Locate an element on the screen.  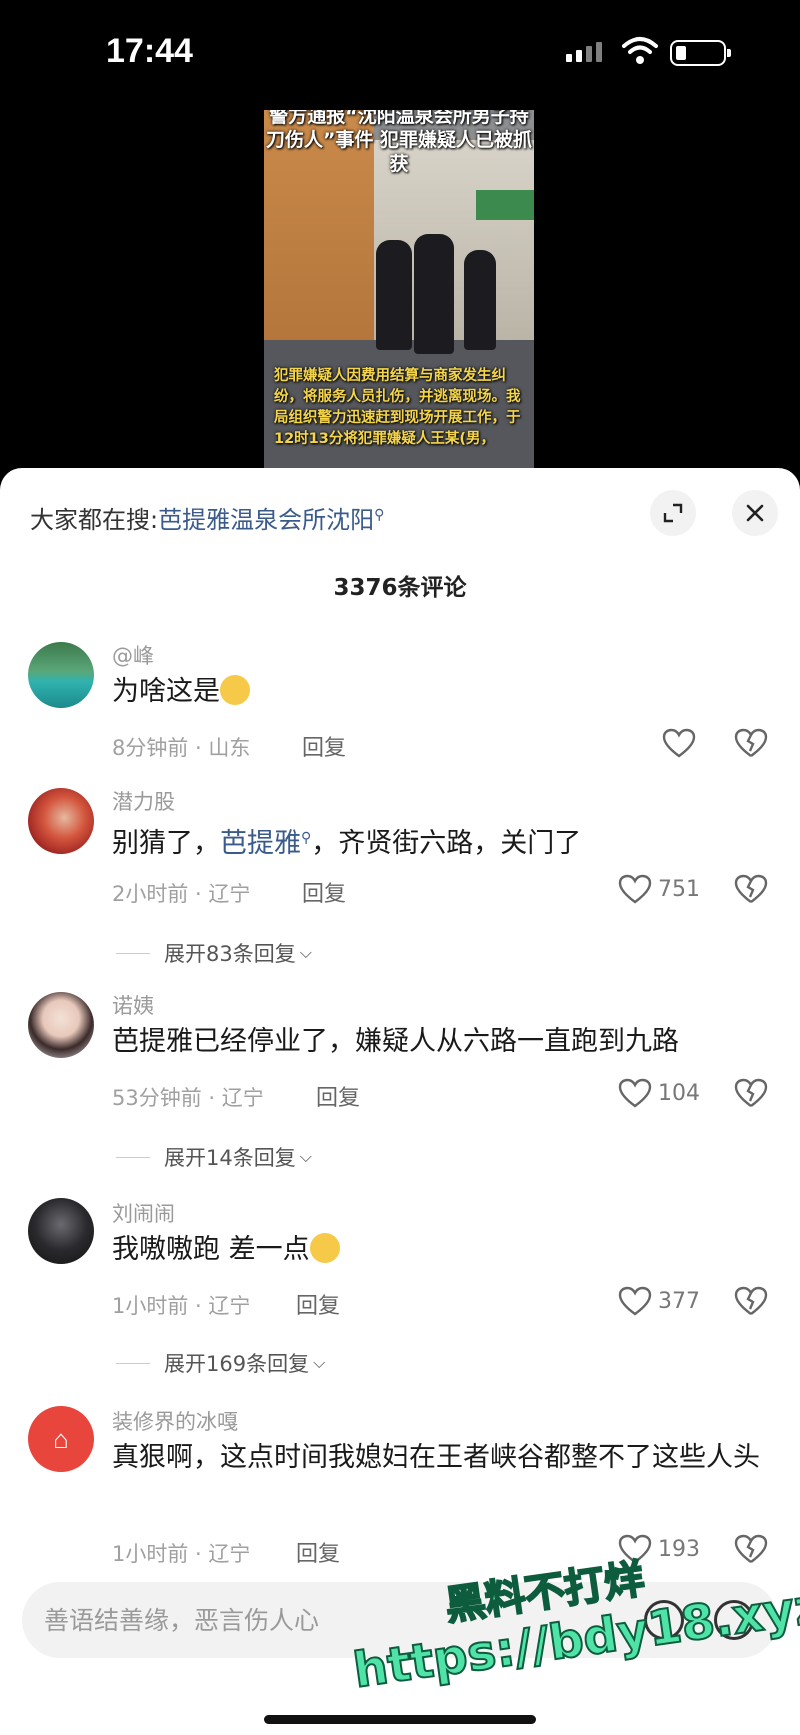
comment-meta: 2小时前 · 辽宁 is located at coordinates (181, 894).